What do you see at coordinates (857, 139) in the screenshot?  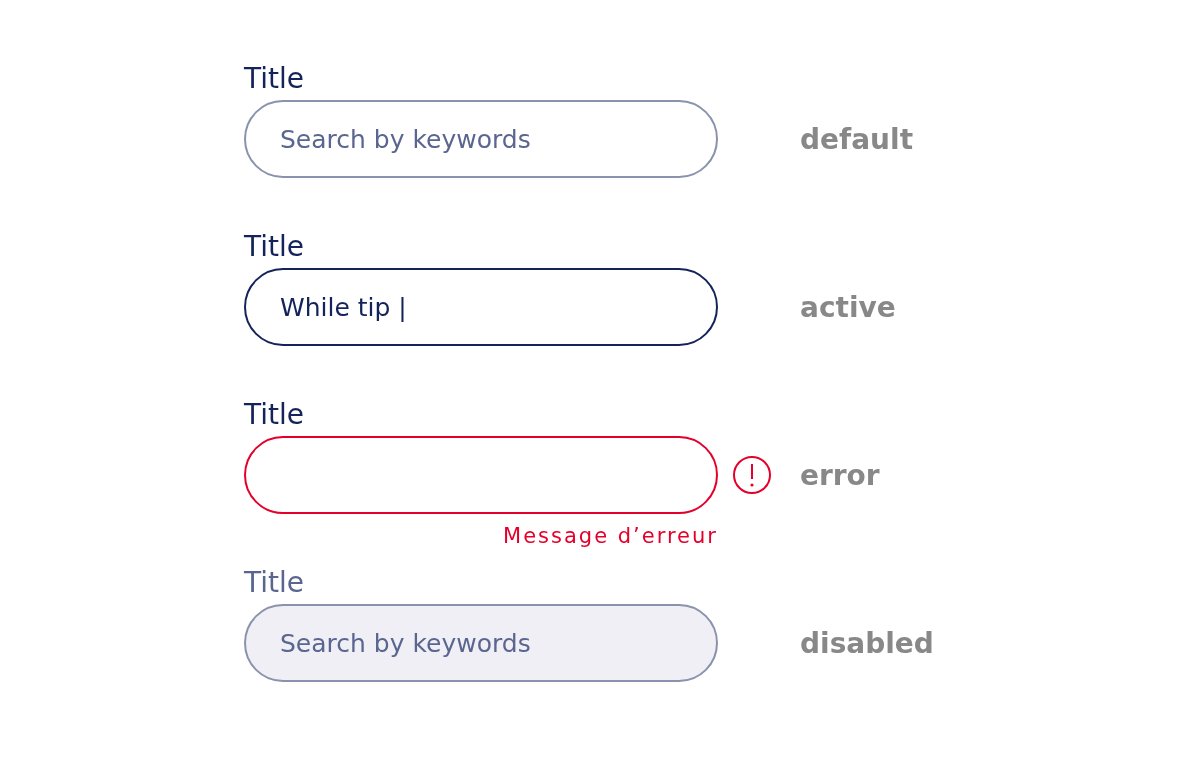 I see `state-label: default` at bounding box center [857, 139].